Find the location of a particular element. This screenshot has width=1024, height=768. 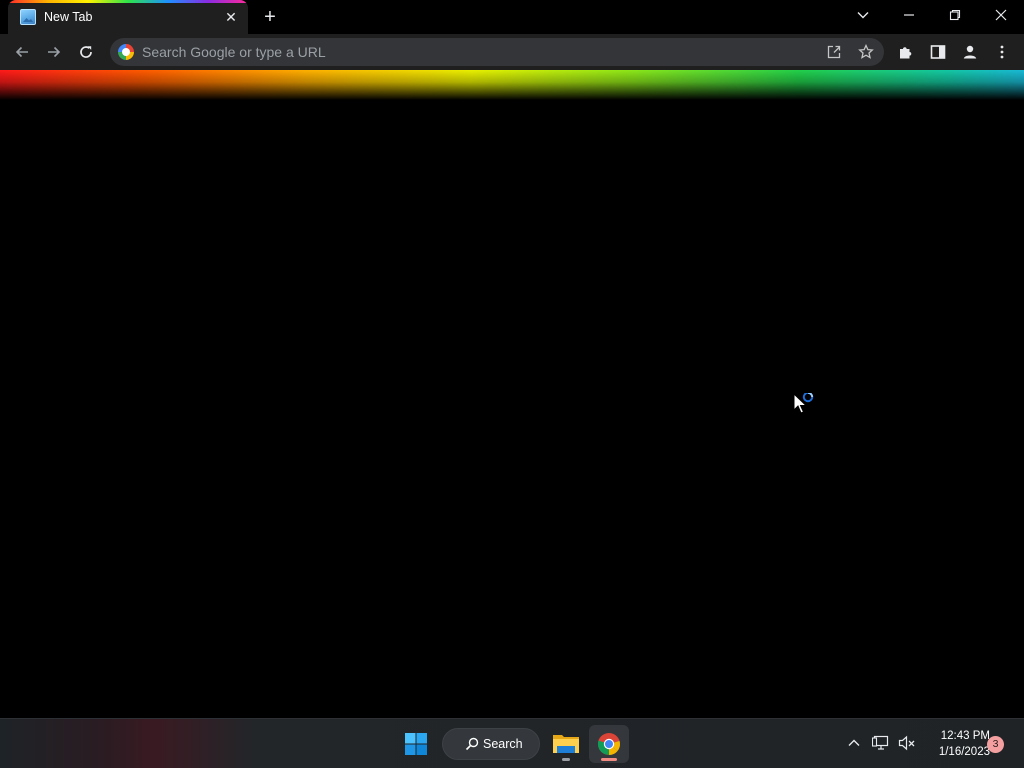

tab-theme-accent is located at coordinates (128, 1).